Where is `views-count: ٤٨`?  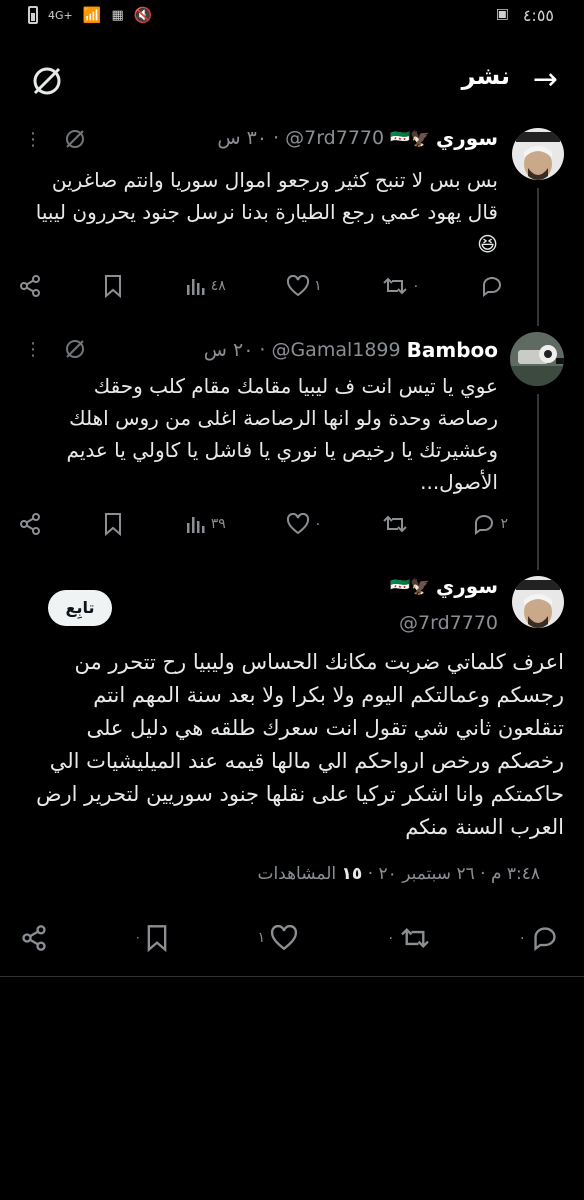
views-count: ٤٨ is located at coordinates (218, 286).